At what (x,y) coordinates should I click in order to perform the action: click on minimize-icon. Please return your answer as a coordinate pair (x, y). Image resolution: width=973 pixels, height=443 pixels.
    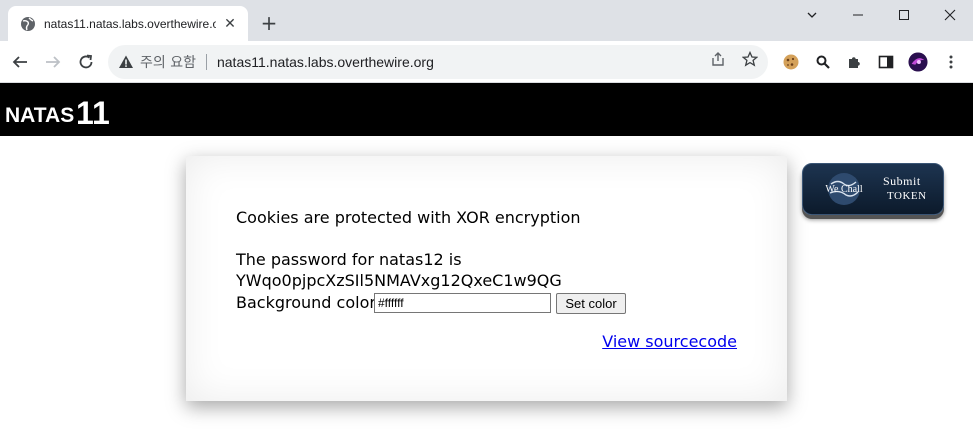
    Looking at the image, I should click on (858, 15).